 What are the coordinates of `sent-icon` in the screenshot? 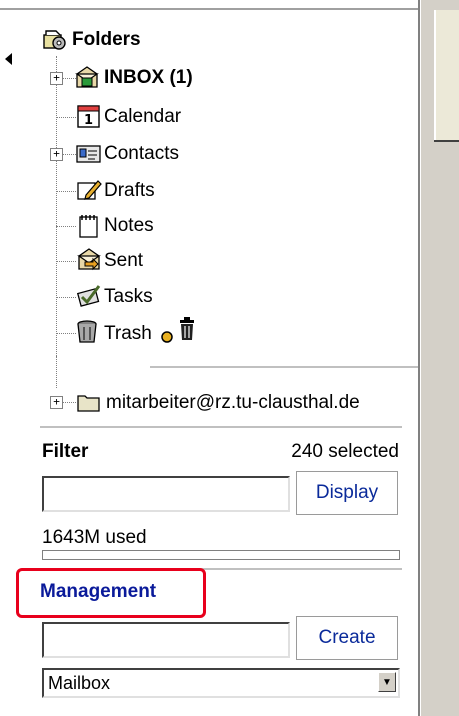 It's located at (89, 259).